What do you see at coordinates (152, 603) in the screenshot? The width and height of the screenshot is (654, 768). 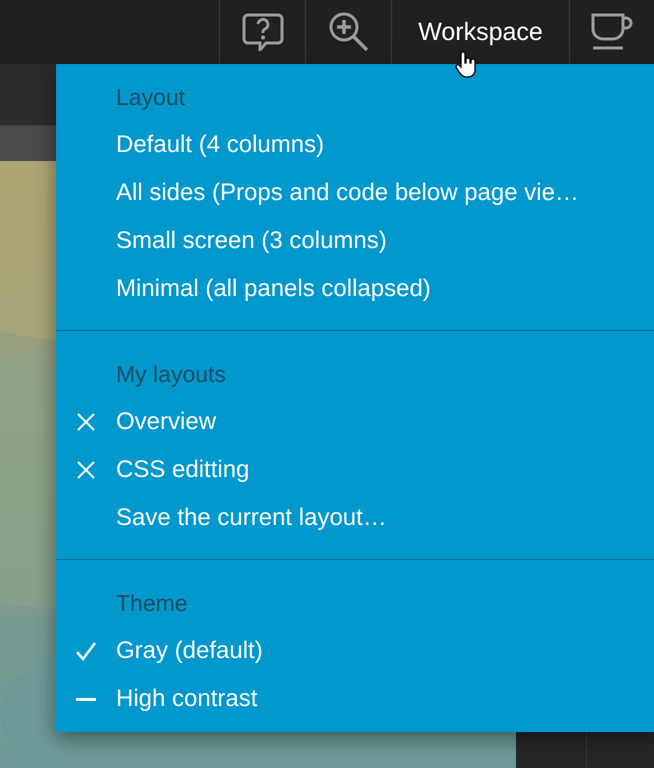 I see `section-header: Theme` at bounding box center [152, 603].